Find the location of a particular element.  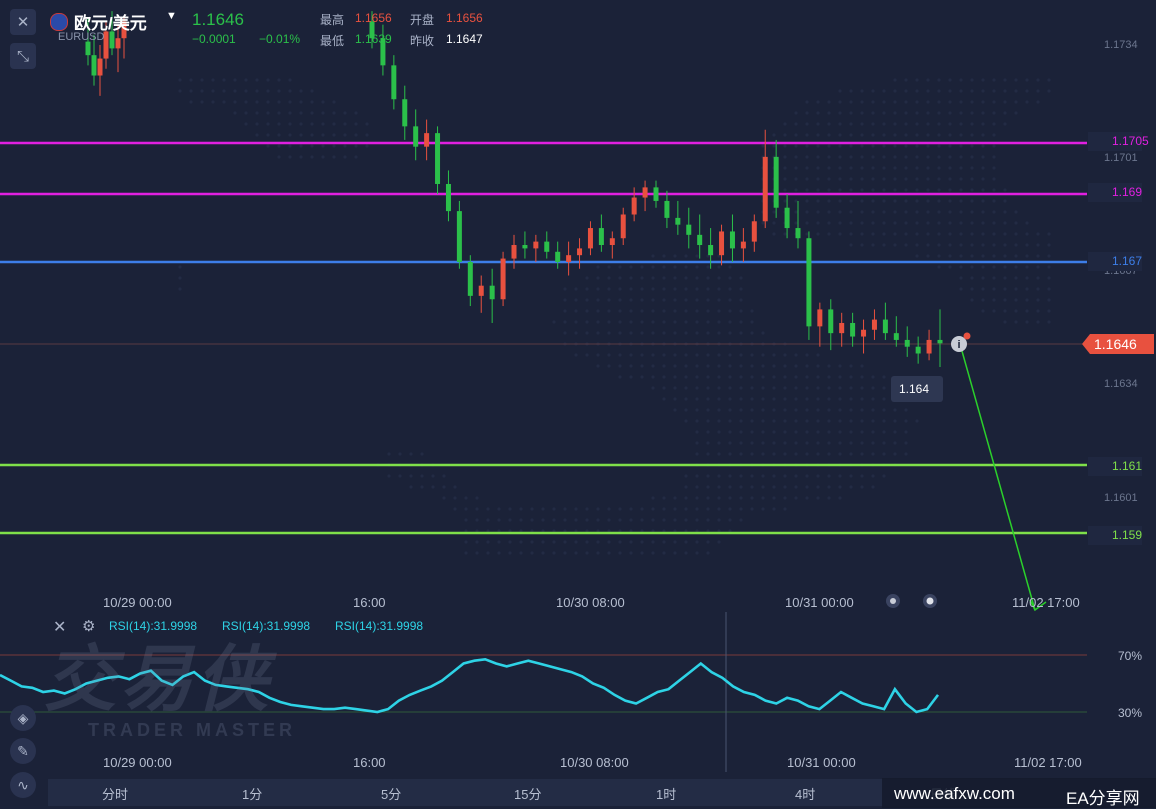

caret-down-icon: ▼ is located at coordinates (171, 16).